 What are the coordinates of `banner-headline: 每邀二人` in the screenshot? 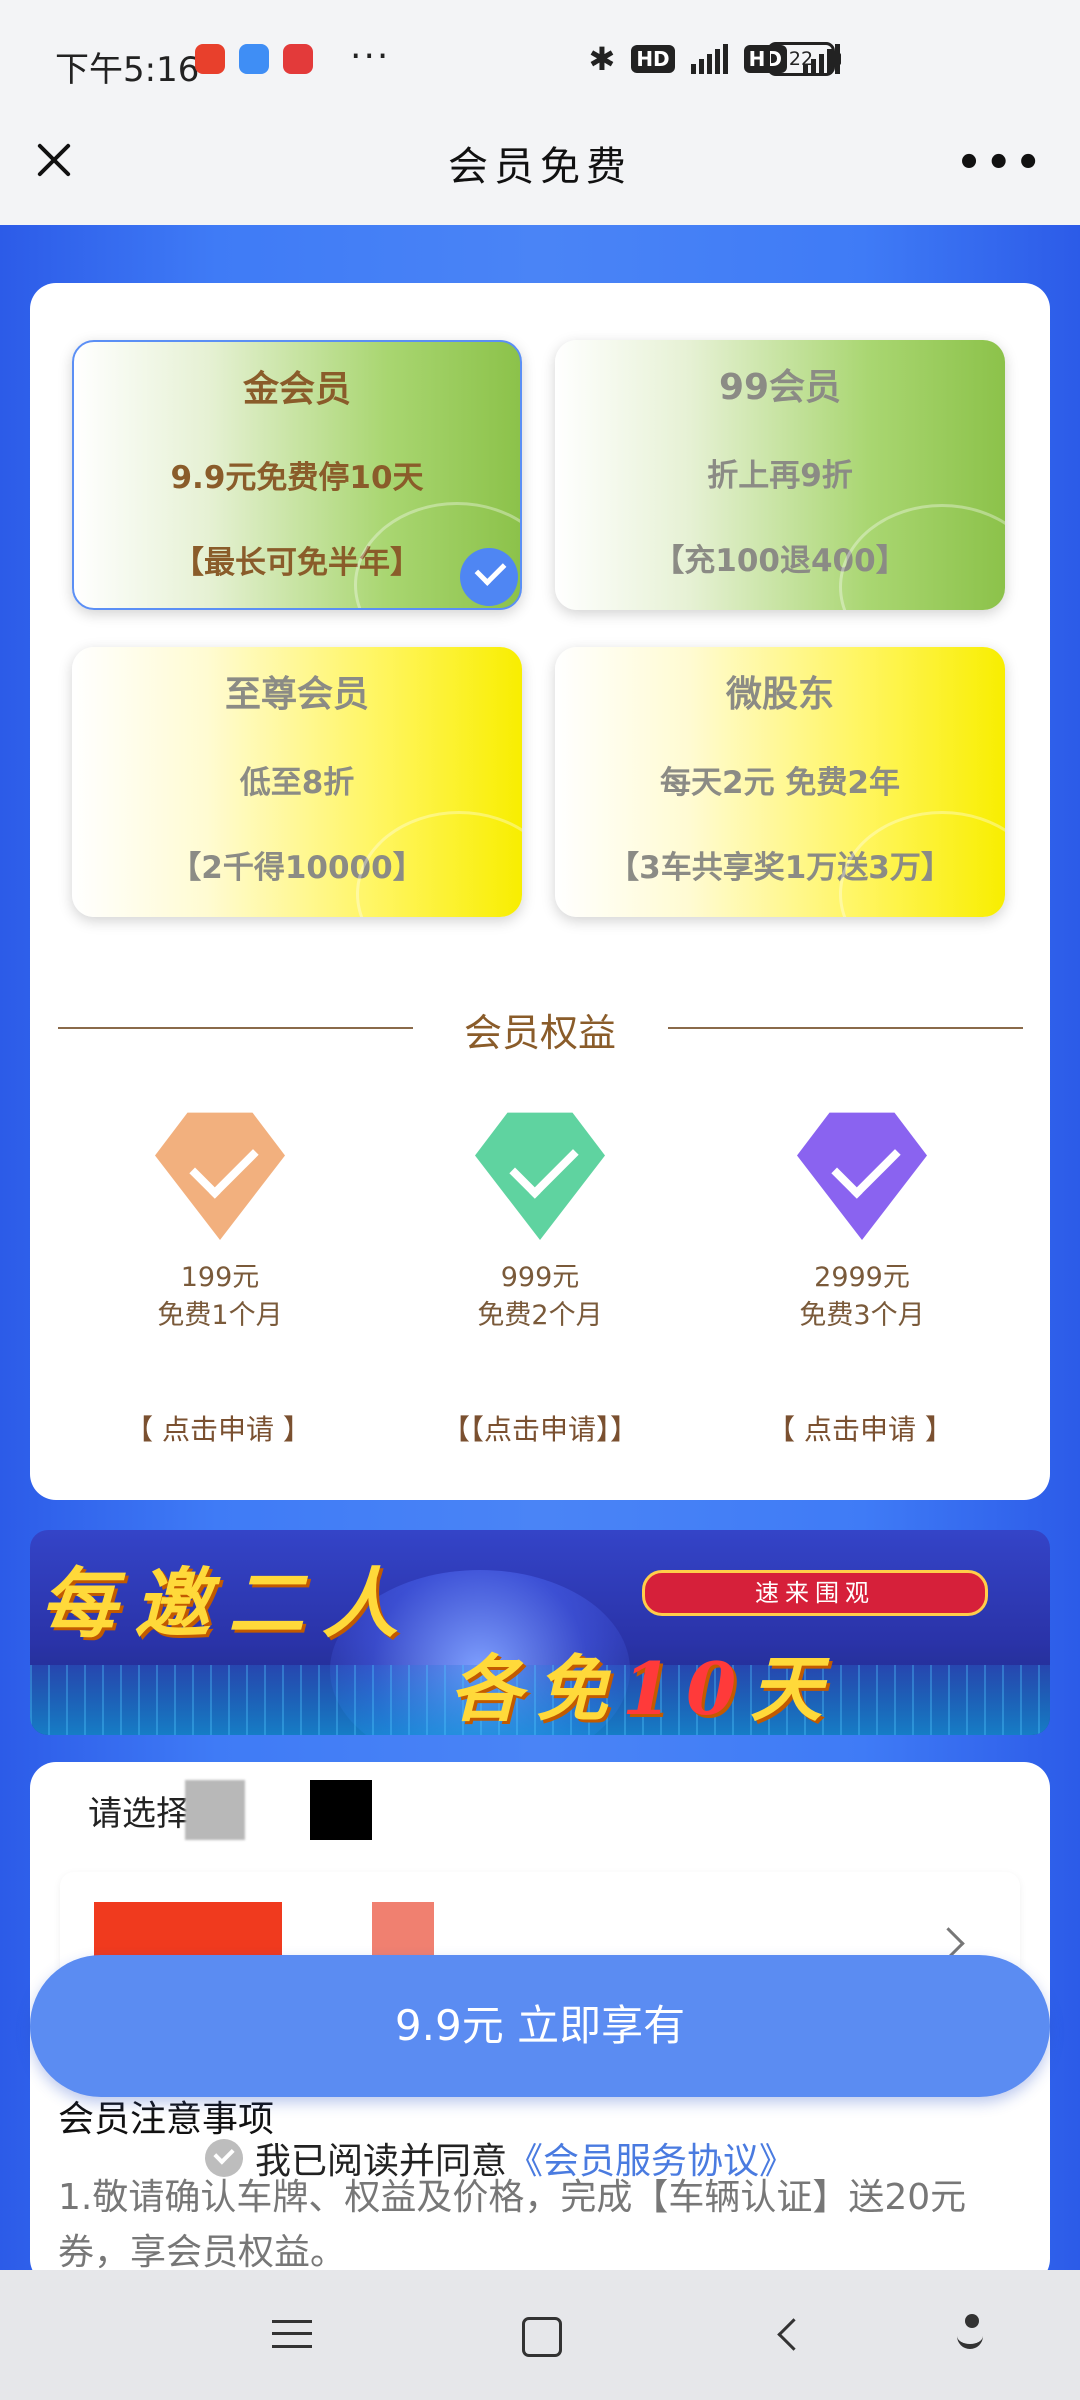 It's located at (228, 1603).